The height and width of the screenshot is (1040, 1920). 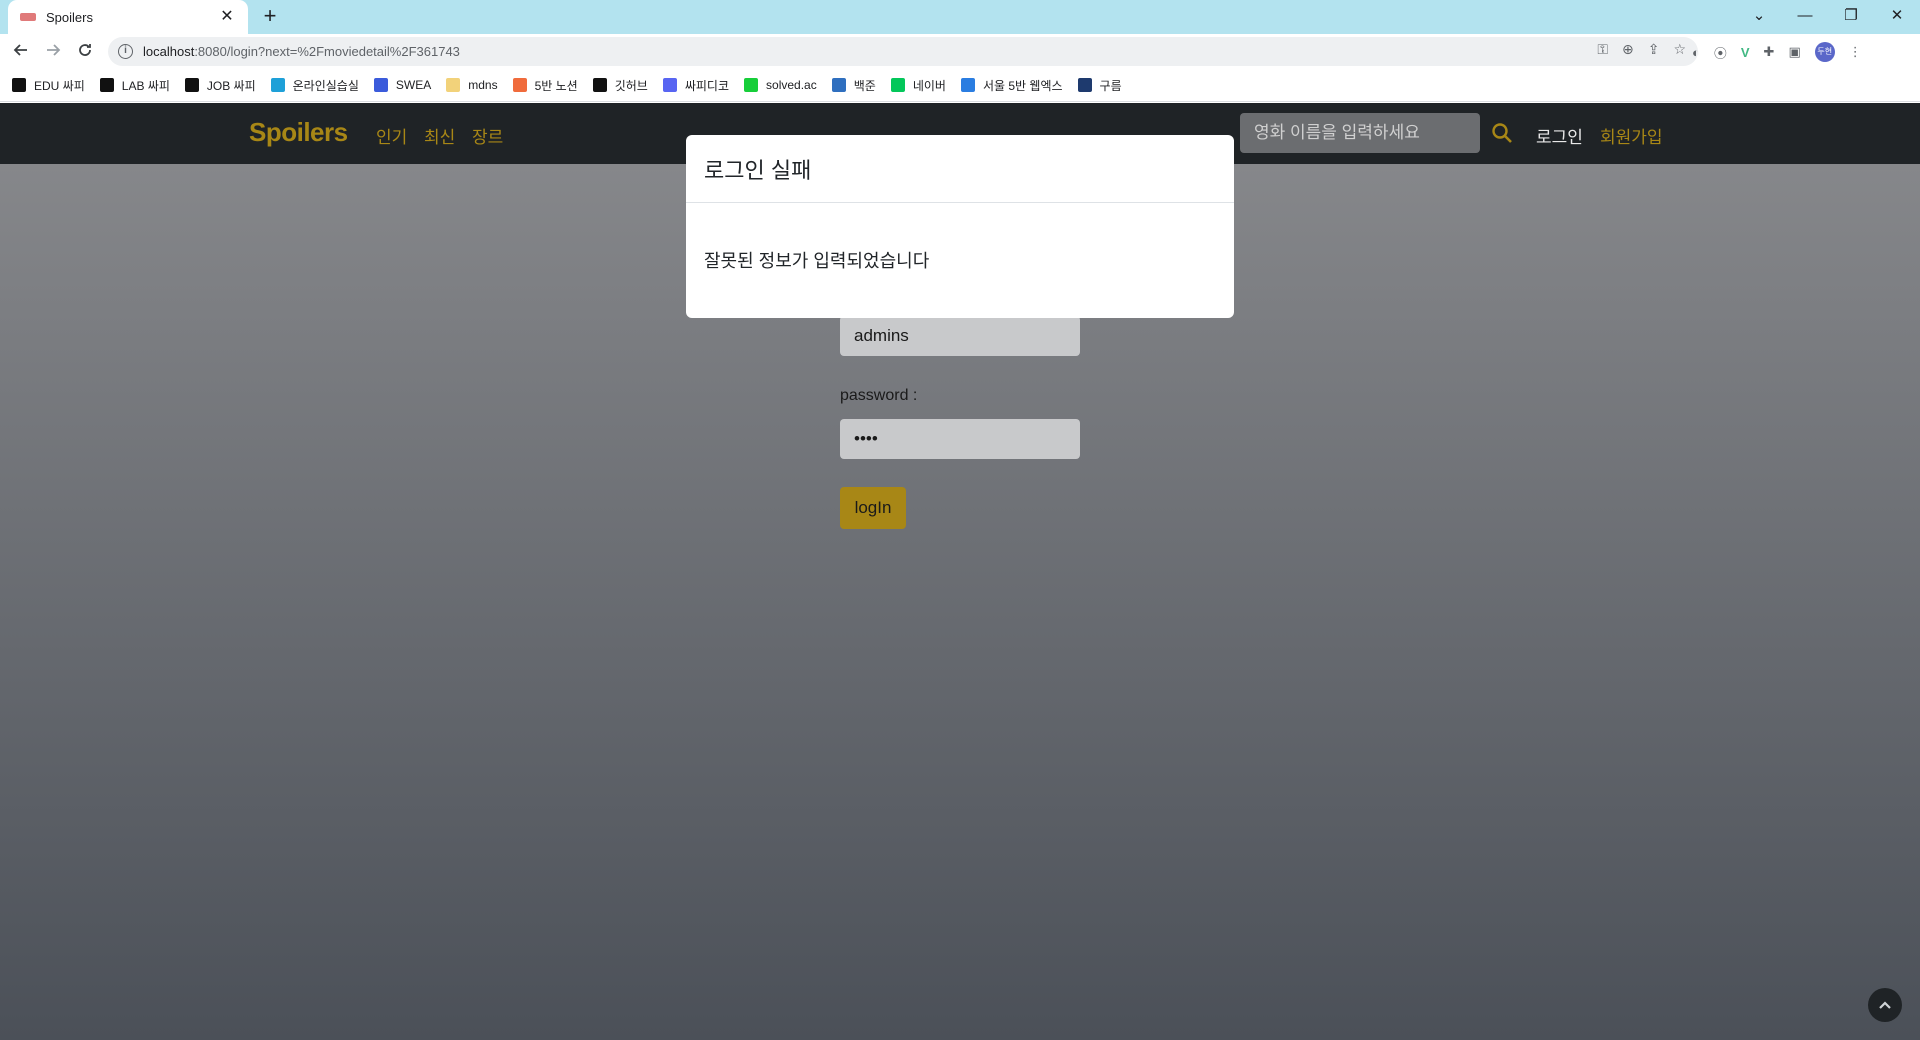 What do you see at coordinates (69, 17) in the screenshot?
I see `tab-title: Spoilers` at bounding box center [69, 17].